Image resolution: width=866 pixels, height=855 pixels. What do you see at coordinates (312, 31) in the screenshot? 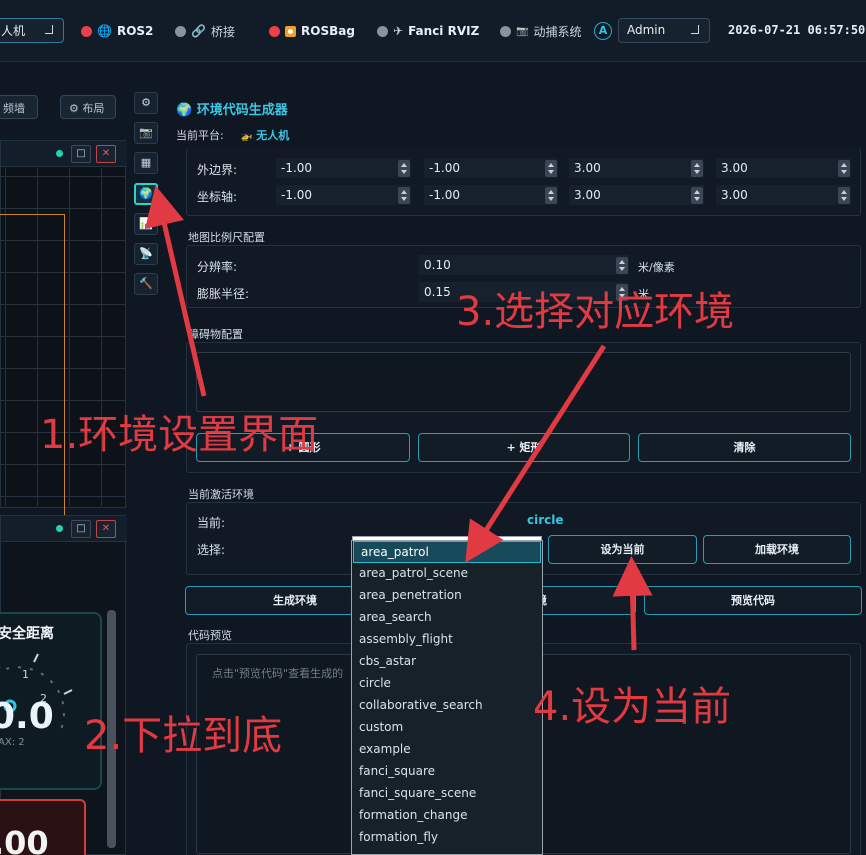
I see `status-rosbag: ROSBag` at bounding box center [312, 31].